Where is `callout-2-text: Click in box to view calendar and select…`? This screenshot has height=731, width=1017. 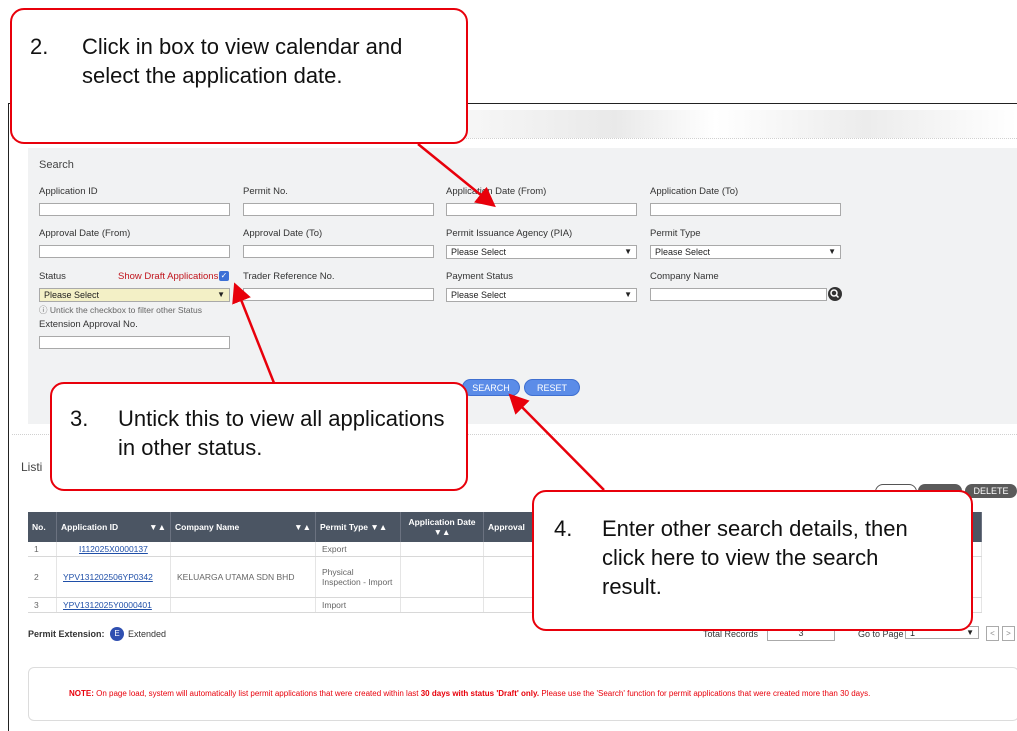 callout-2-text: Click in box to view calendar and select… is located at coordinates (242, 61).